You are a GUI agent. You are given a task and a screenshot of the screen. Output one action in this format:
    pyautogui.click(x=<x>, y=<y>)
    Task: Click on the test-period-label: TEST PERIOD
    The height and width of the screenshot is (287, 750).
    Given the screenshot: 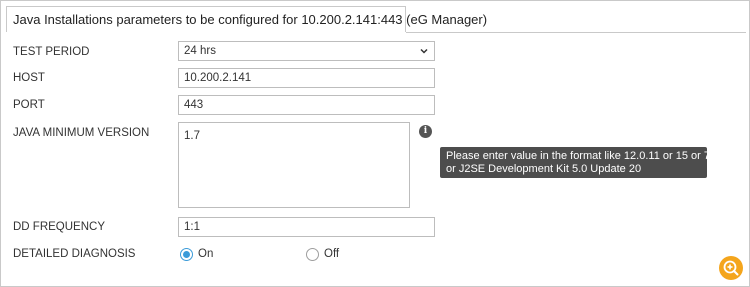 What is the action you would take?
    pyautogui.click(x=51, y=52)
    